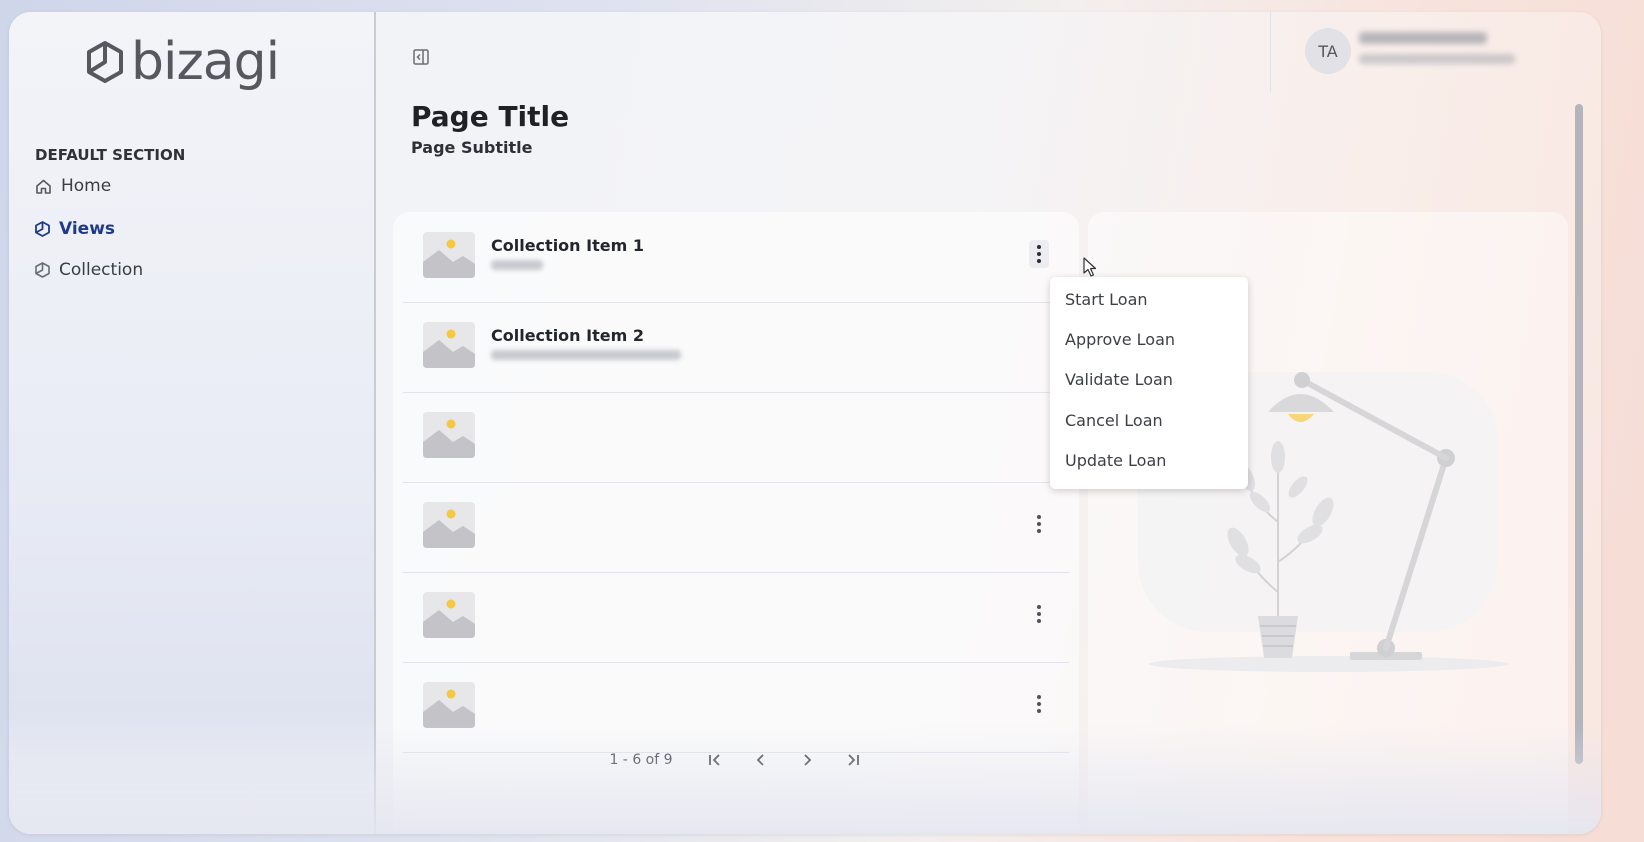 This screenshot has width=1644, height=842. What do you see at coordinates (736, 257) in the screenshot?
I see `list-item: Collection Item 1` at bounding box center [736, 257].